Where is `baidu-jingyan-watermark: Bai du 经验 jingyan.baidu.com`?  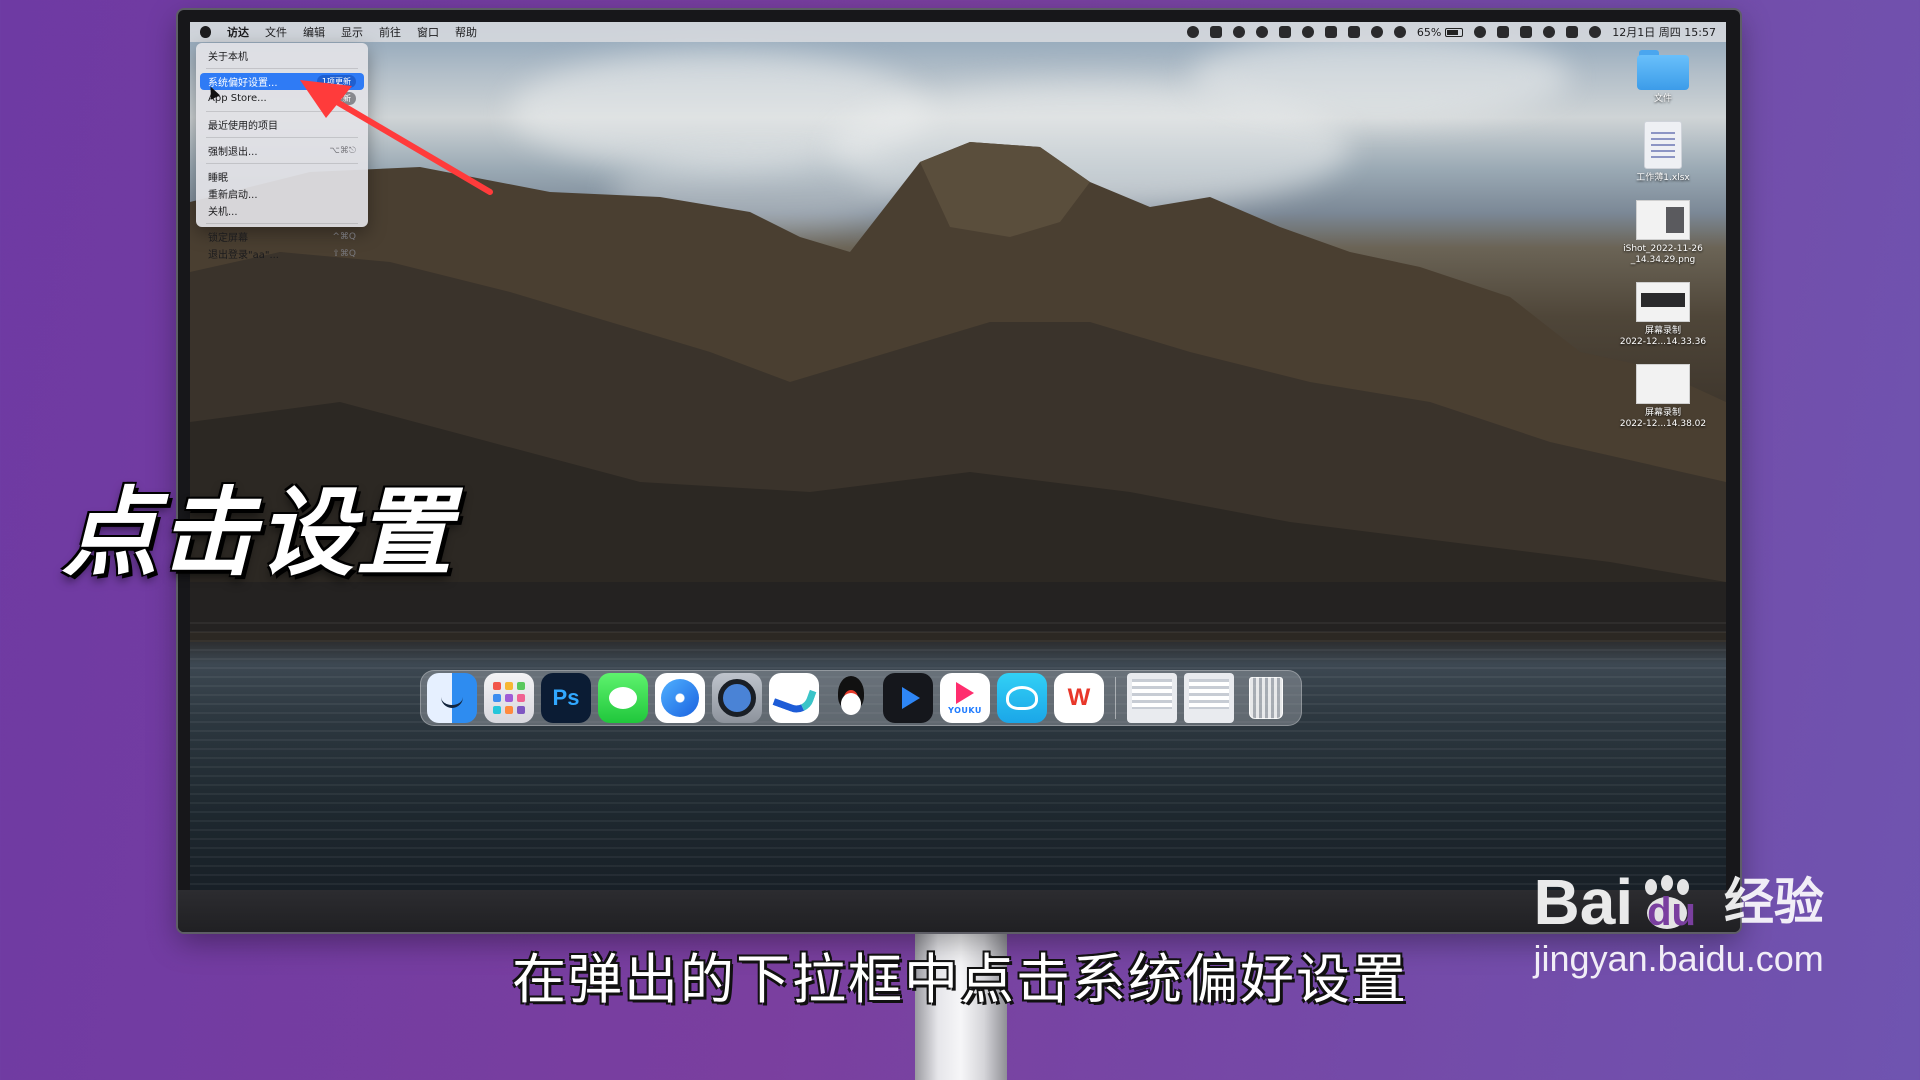
baidu-jingyan-watermark: Bai du 经验 jingyan.baidu.com is located at coordinates (1679, 925).